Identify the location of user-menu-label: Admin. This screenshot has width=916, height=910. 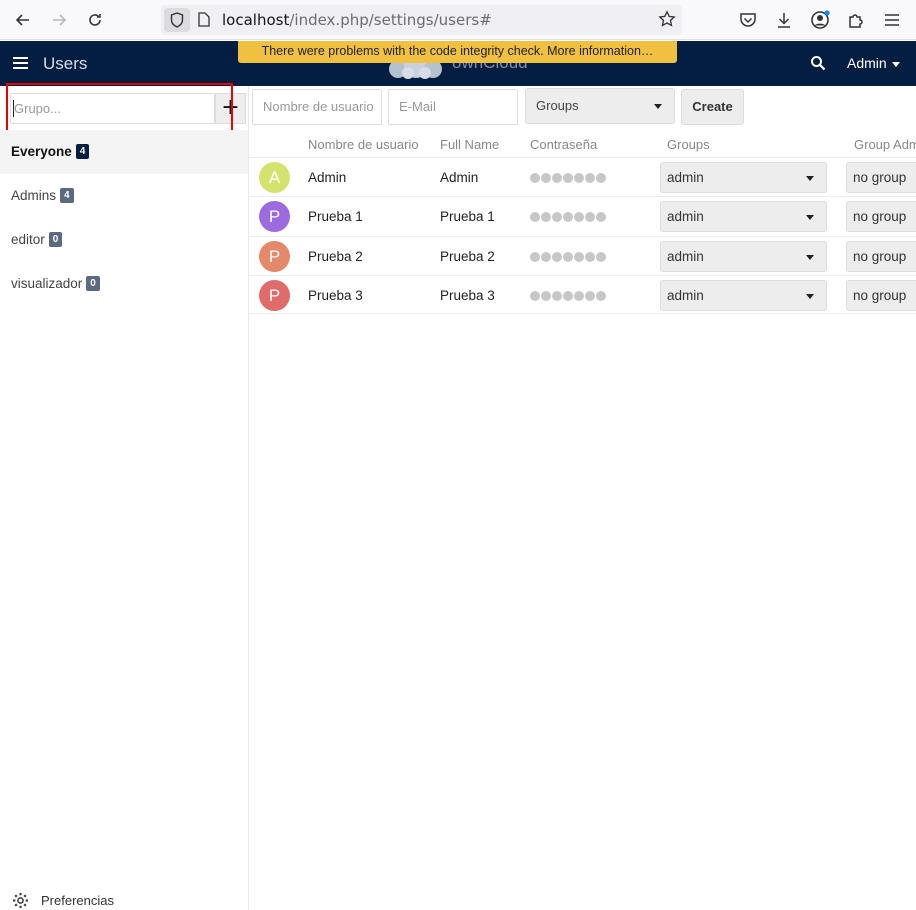
(867, 63).